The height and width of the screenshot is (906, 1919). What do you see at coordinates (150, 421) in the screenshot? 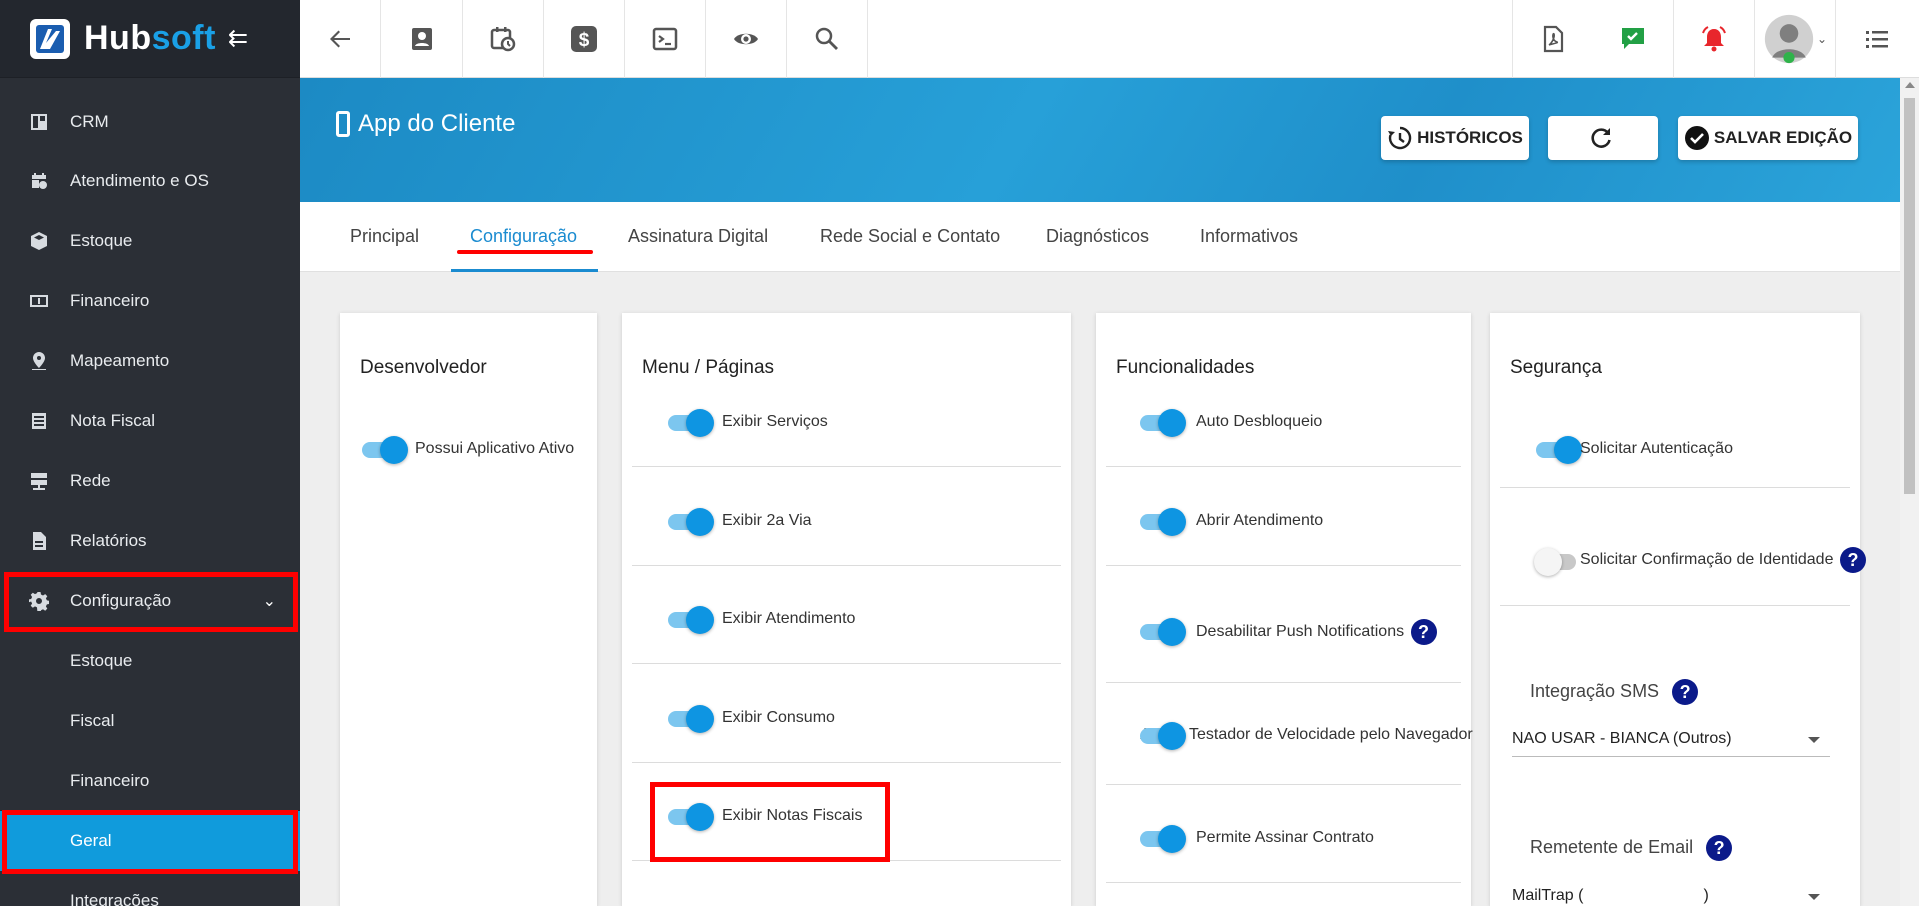
I see `sidebar-item-nota-fiscal: Nota Fiscal` at bounding box center [150, 421].